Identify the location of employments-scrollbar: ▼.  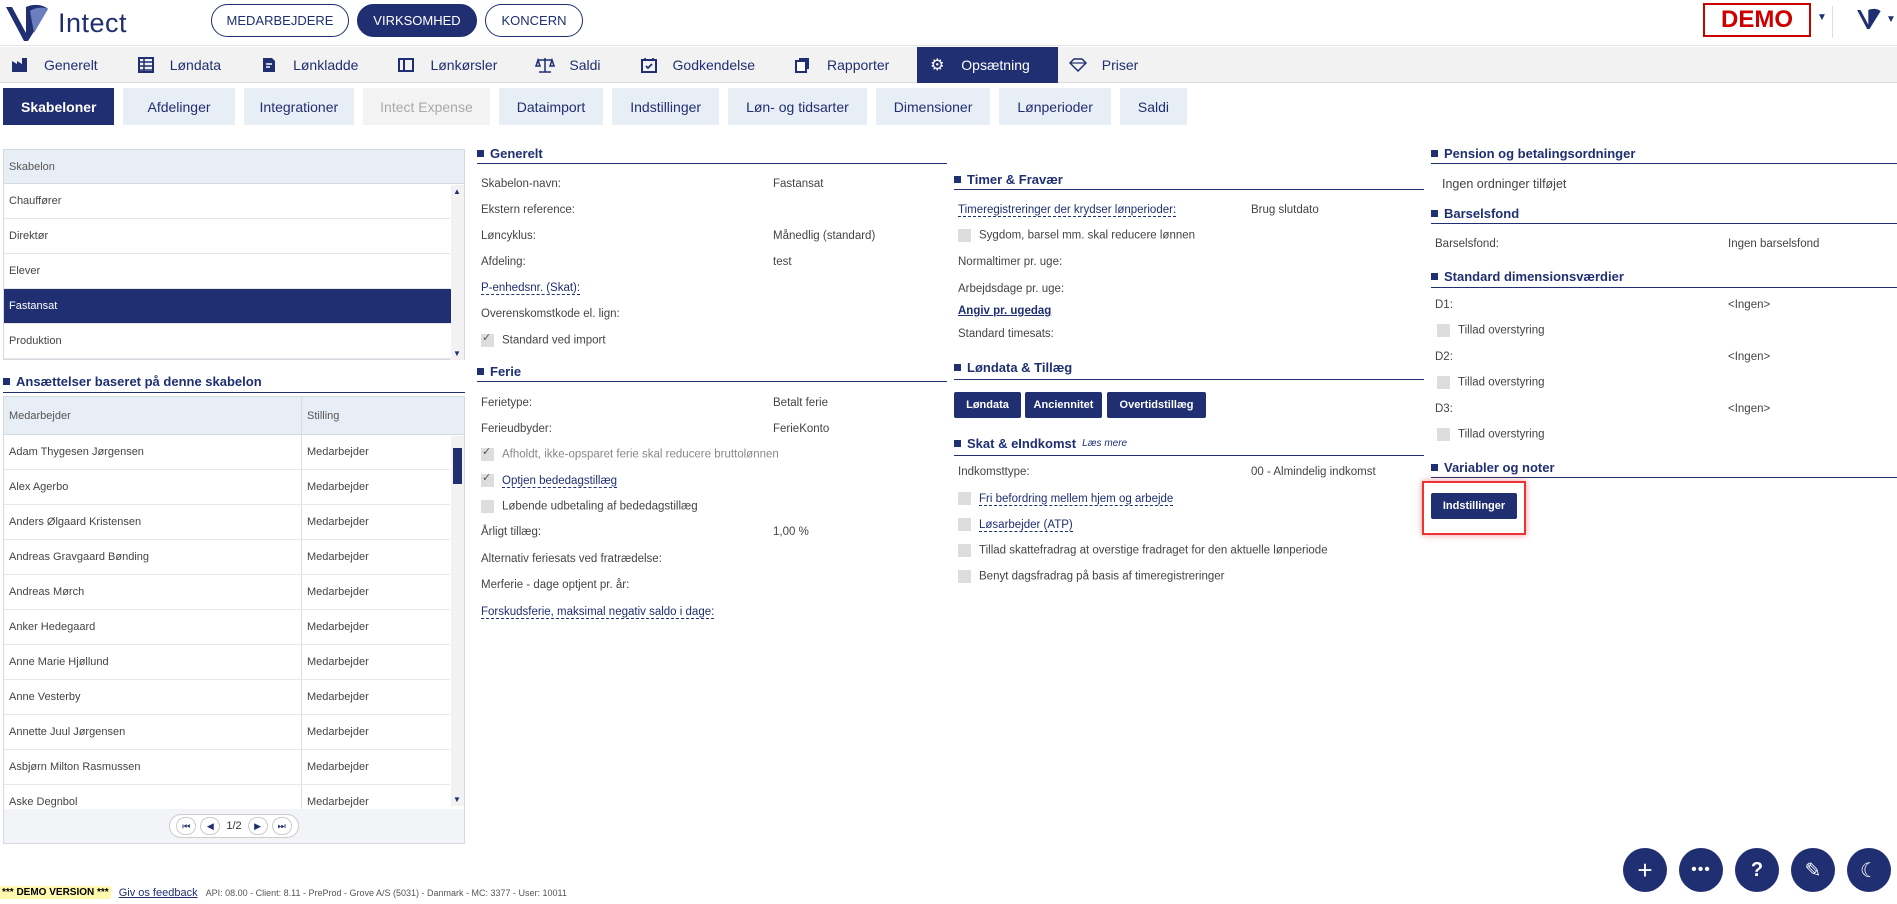
(457, 621).